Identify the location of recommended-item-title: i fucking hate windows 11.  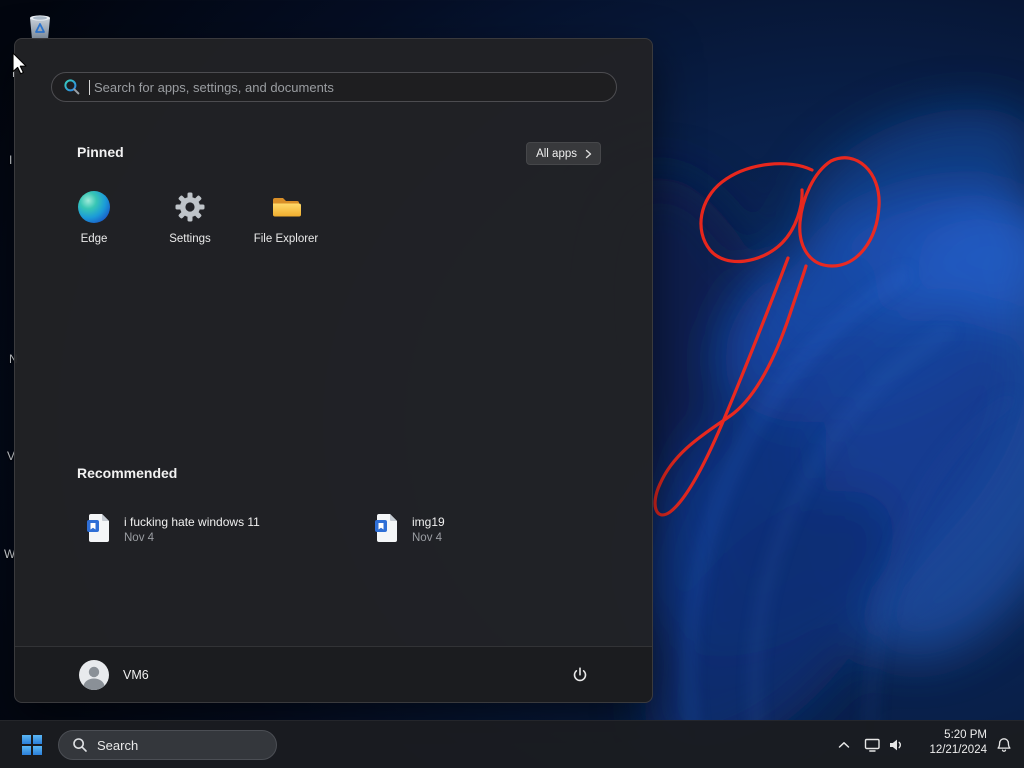
(192, 522).